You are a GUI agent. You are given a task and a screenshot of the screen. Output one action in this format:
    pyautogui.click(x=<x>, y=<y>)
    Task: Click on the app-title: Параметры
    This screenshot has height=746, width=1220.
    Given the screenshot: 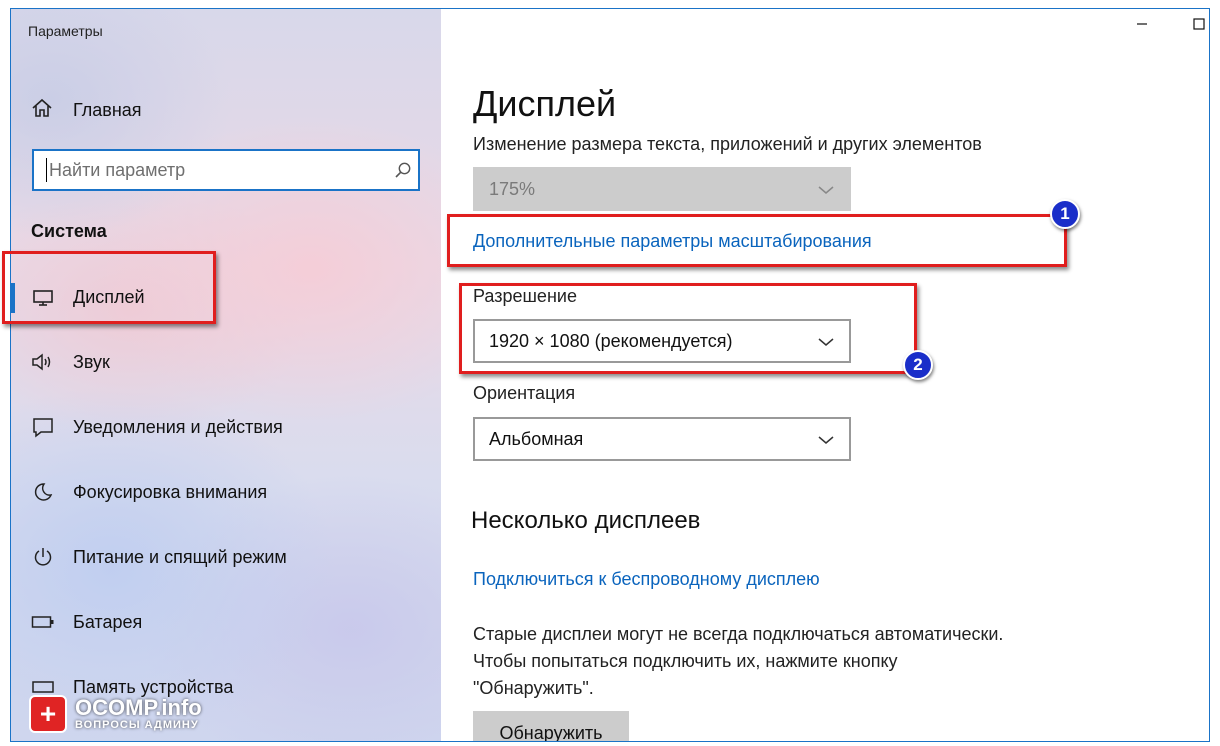 What is the action you would take?
    pyautogui.click(x=65, y=31)
    